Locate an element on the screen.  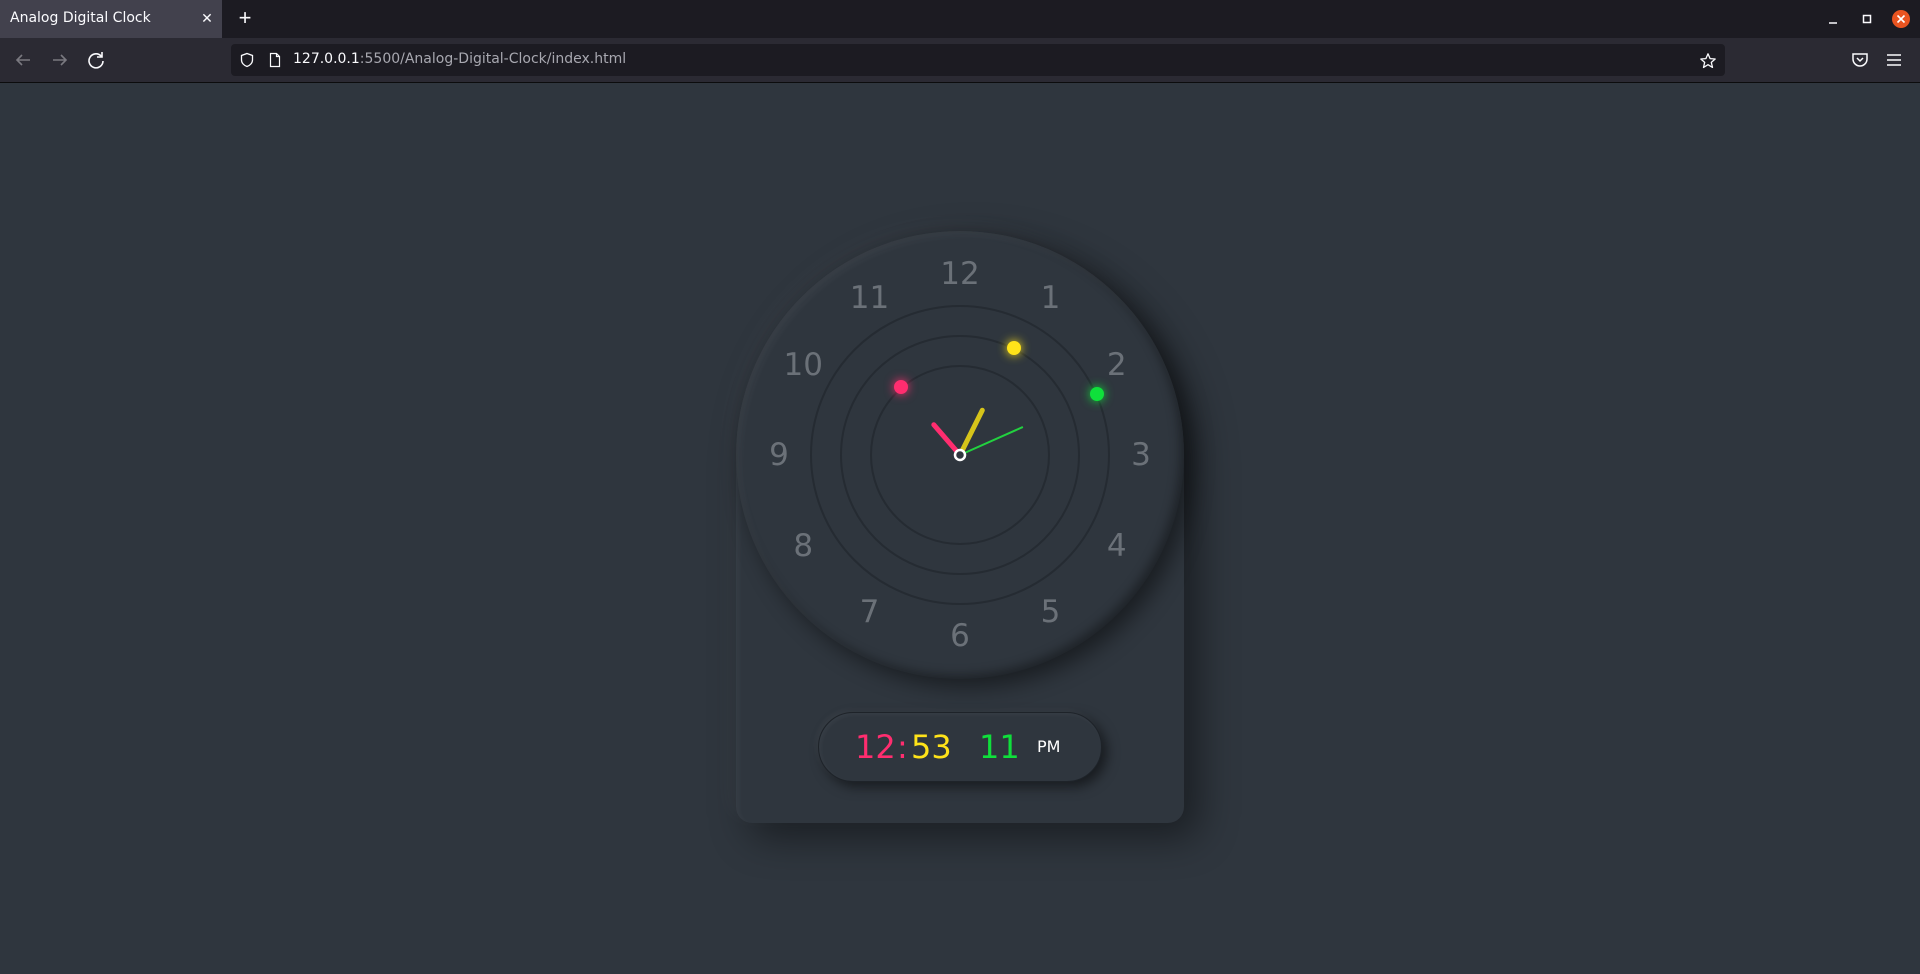
maximize-icon is located at coordinates (1867, 19).